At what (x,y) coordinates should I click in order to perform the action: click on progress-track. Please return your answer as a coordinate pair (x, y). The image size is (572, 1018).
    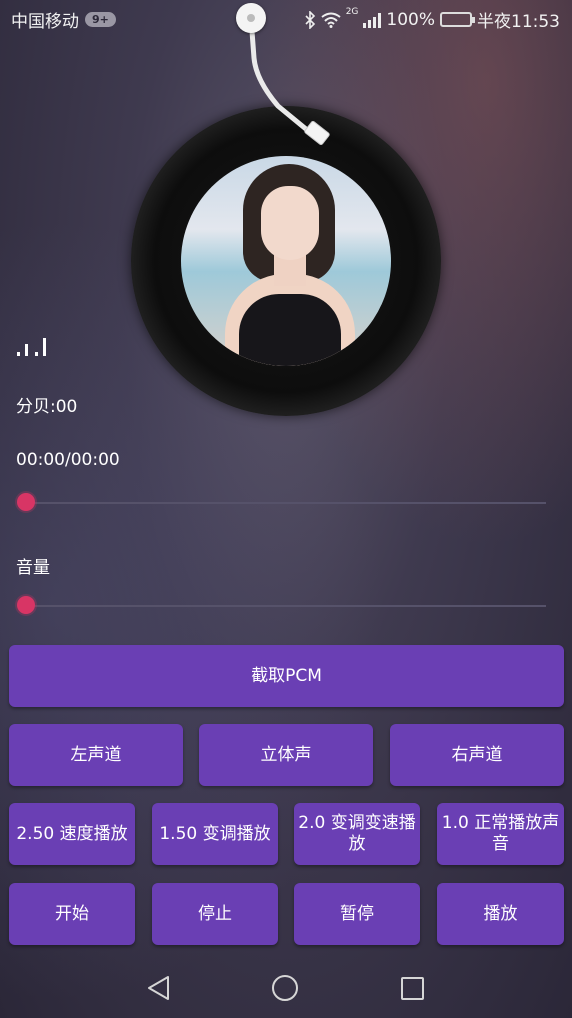
    Looking at the image, I should click on (282, 503).